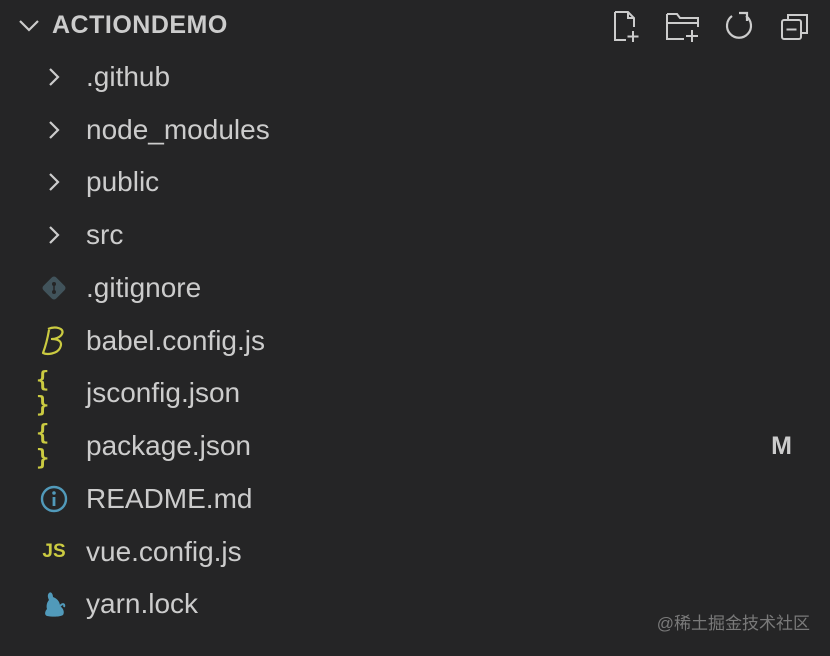 This screenshot has width=830, height=656. Describe the element at coordinates (29, 26) in the screenshot. I see `chevron-down-icon` at that location.